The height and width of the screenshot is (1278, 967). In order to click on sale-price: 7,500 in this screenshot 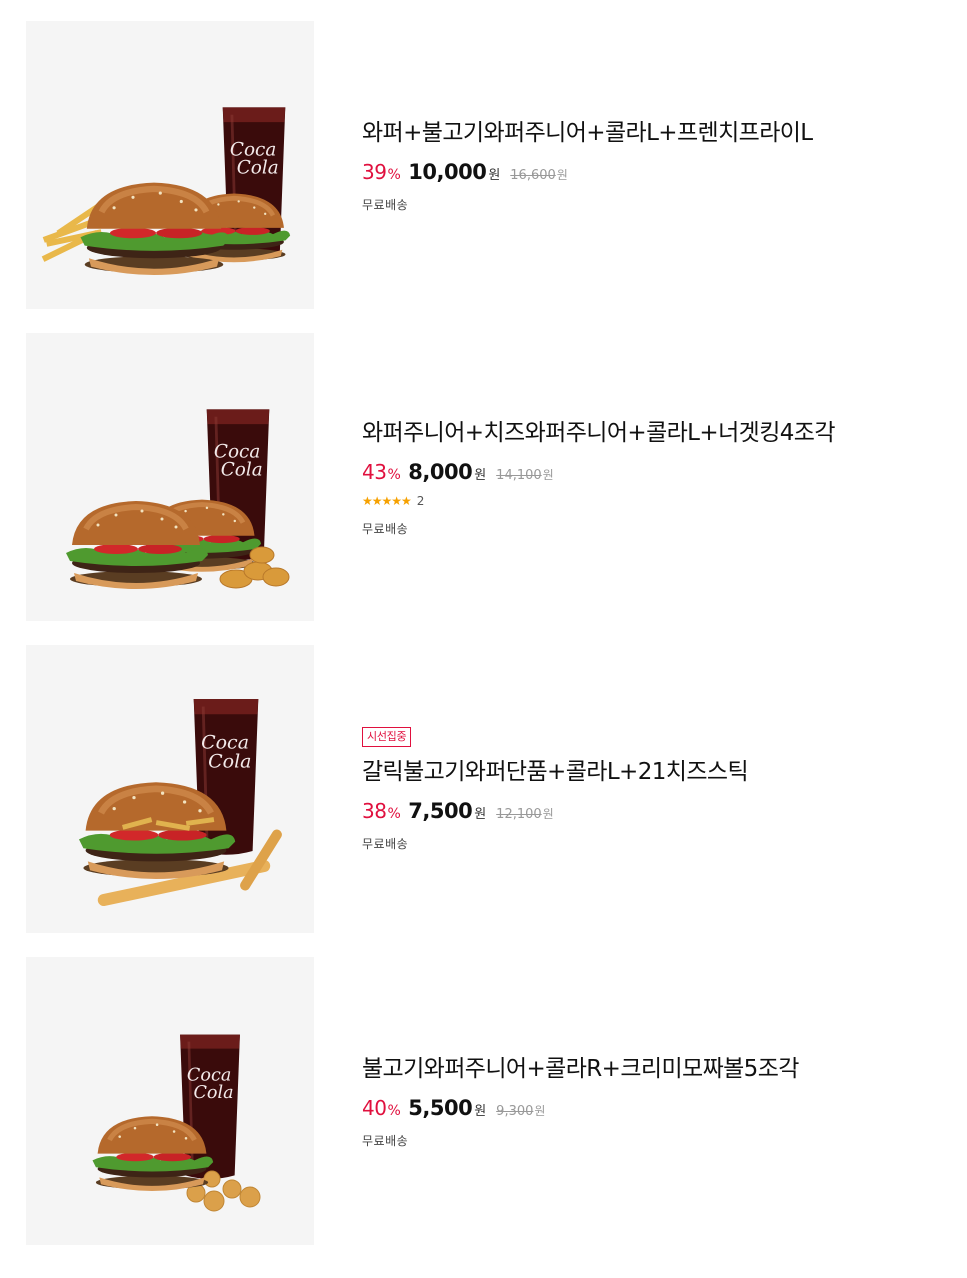, I will do `click(440, 810)`.